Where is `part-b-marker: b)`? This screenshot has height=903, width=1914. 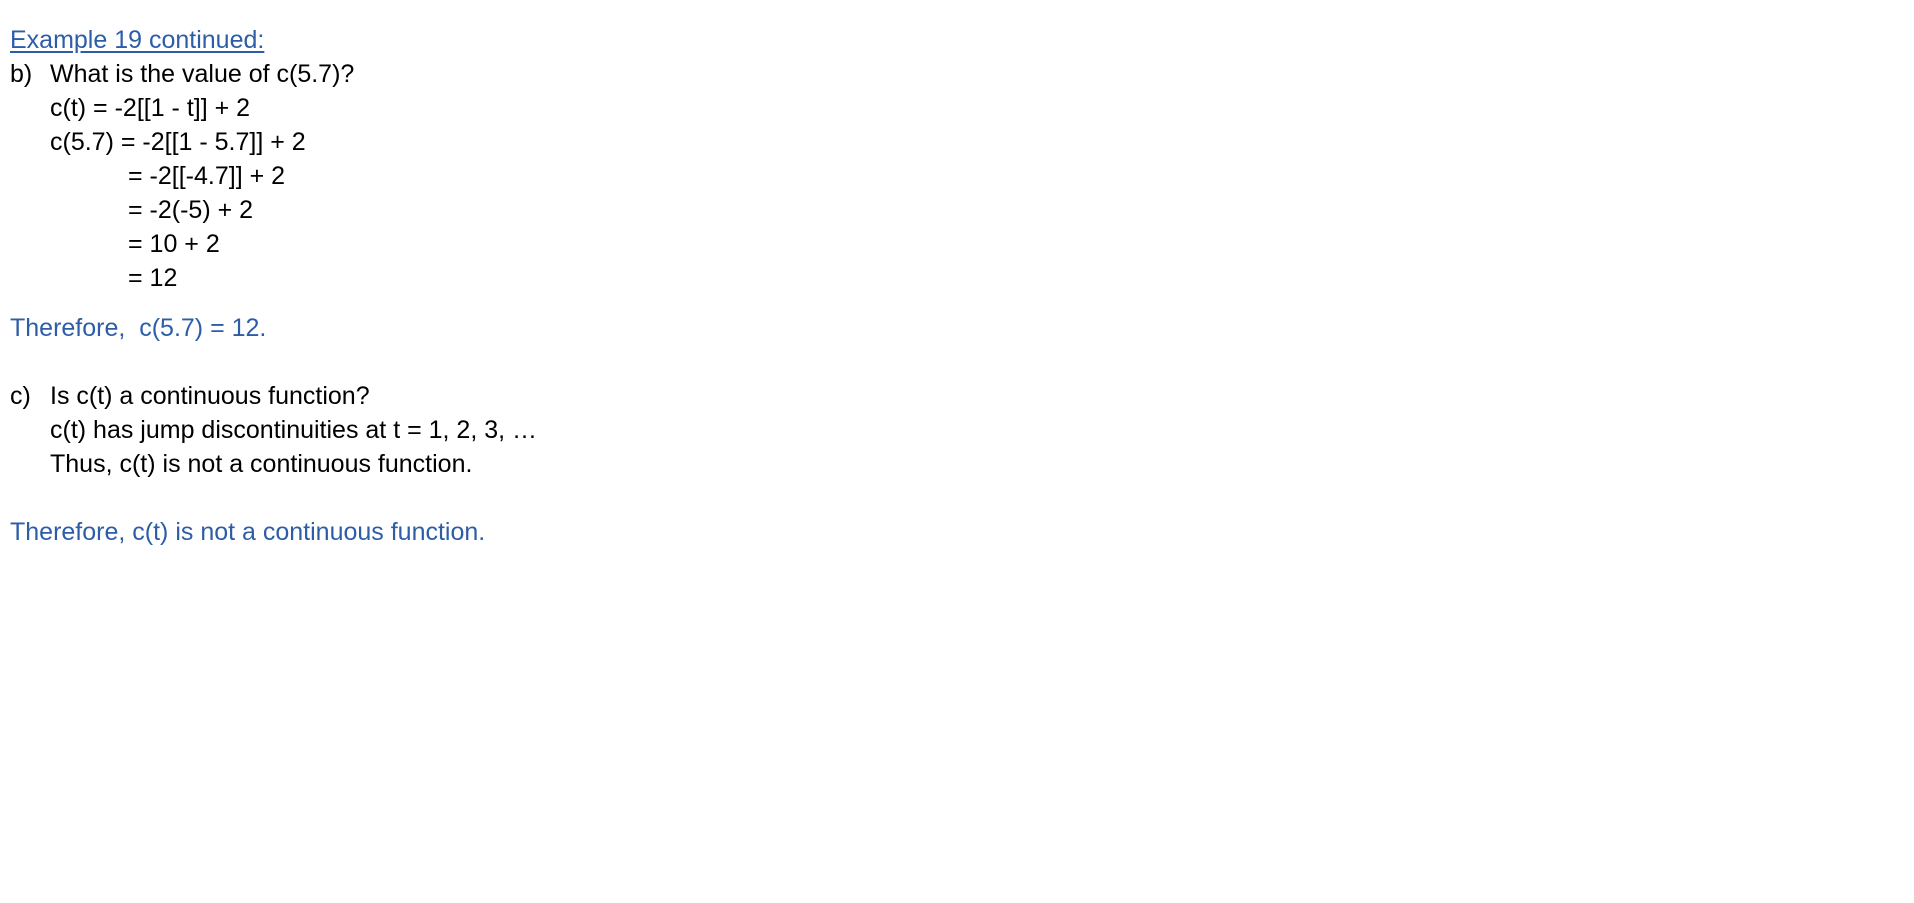 part-b-marker: b) is located at coordinates (21, 74).